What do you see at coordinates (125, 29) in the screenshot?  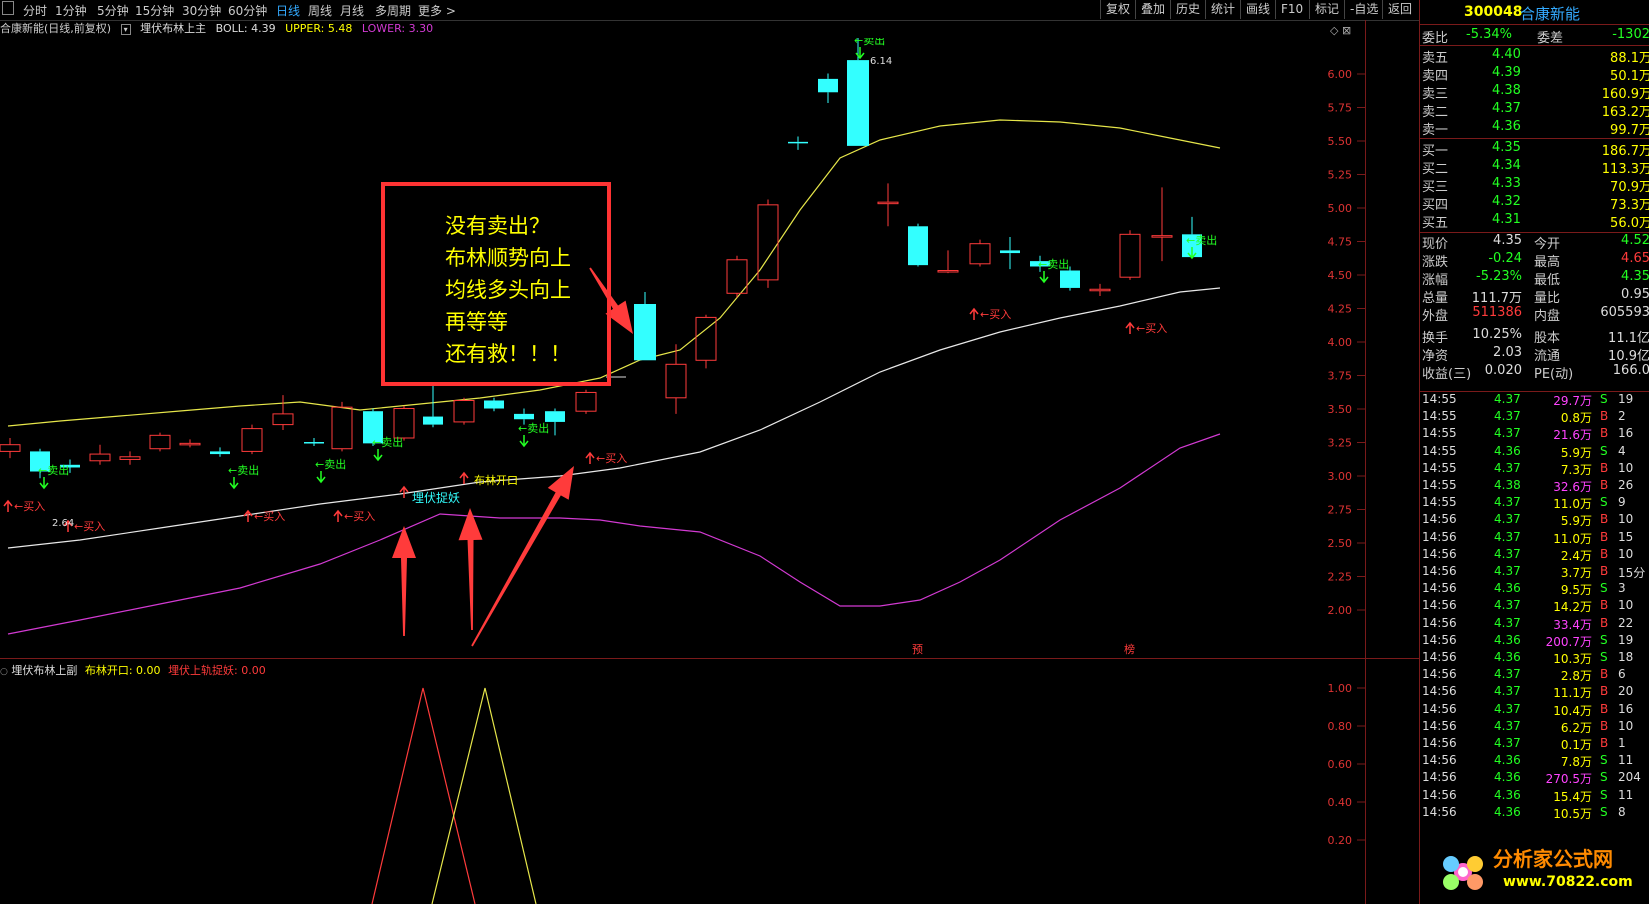 I see `dropdown-icon: ▾` at bounding box center [125, 29].